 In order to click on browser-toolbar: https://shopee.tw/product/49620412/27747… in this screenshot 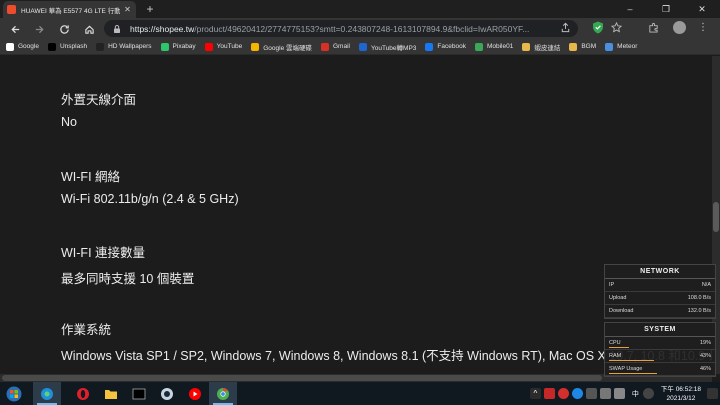, I will do `click(360, 28)`.